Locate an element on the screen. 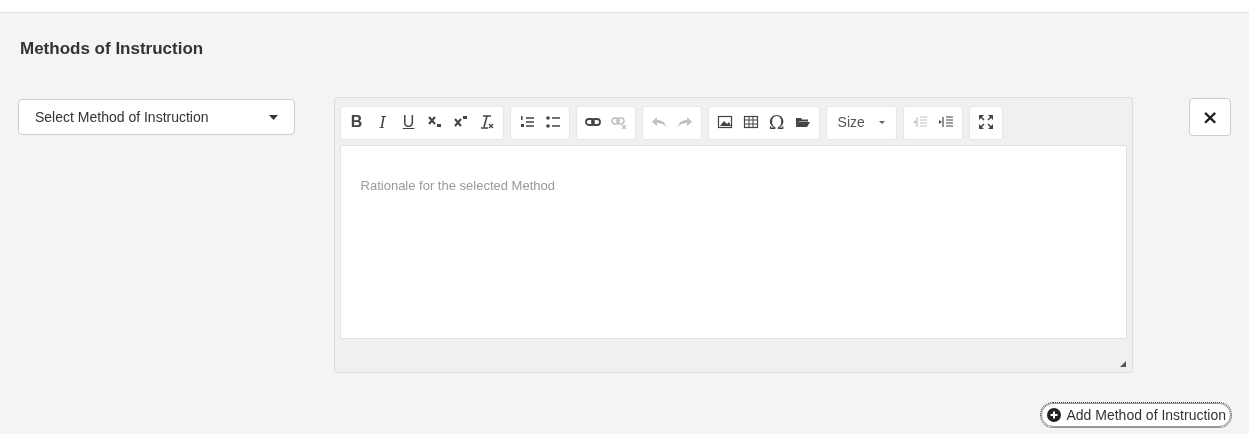 The height and width of the screenshot is (434, 1249). subscript-icon is located at coordinates (434, 122).